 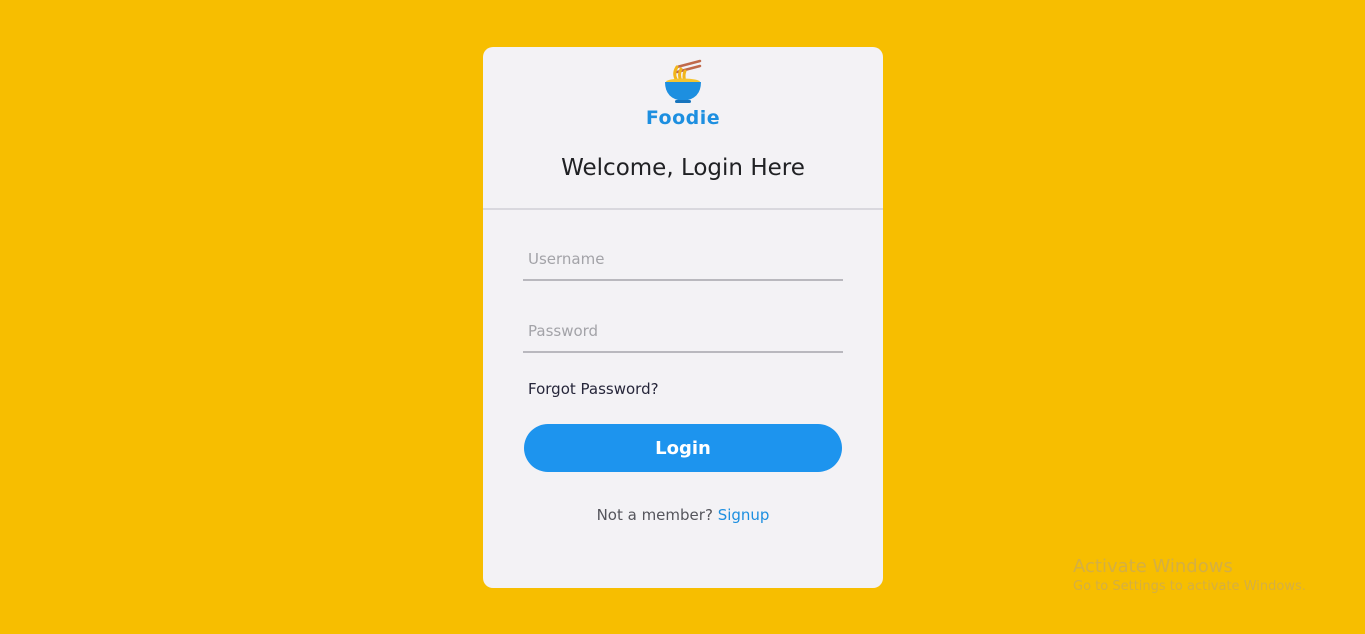 I want to click on username-field, so click(x=683, y=260).